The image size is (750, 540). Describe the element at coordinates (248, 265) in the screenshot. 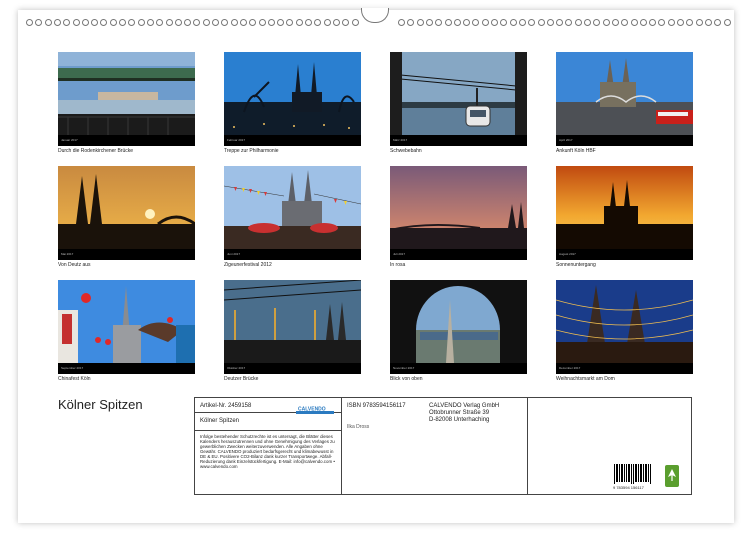

I see `photo-caption: Zigeunerfestival 2012` at that location.